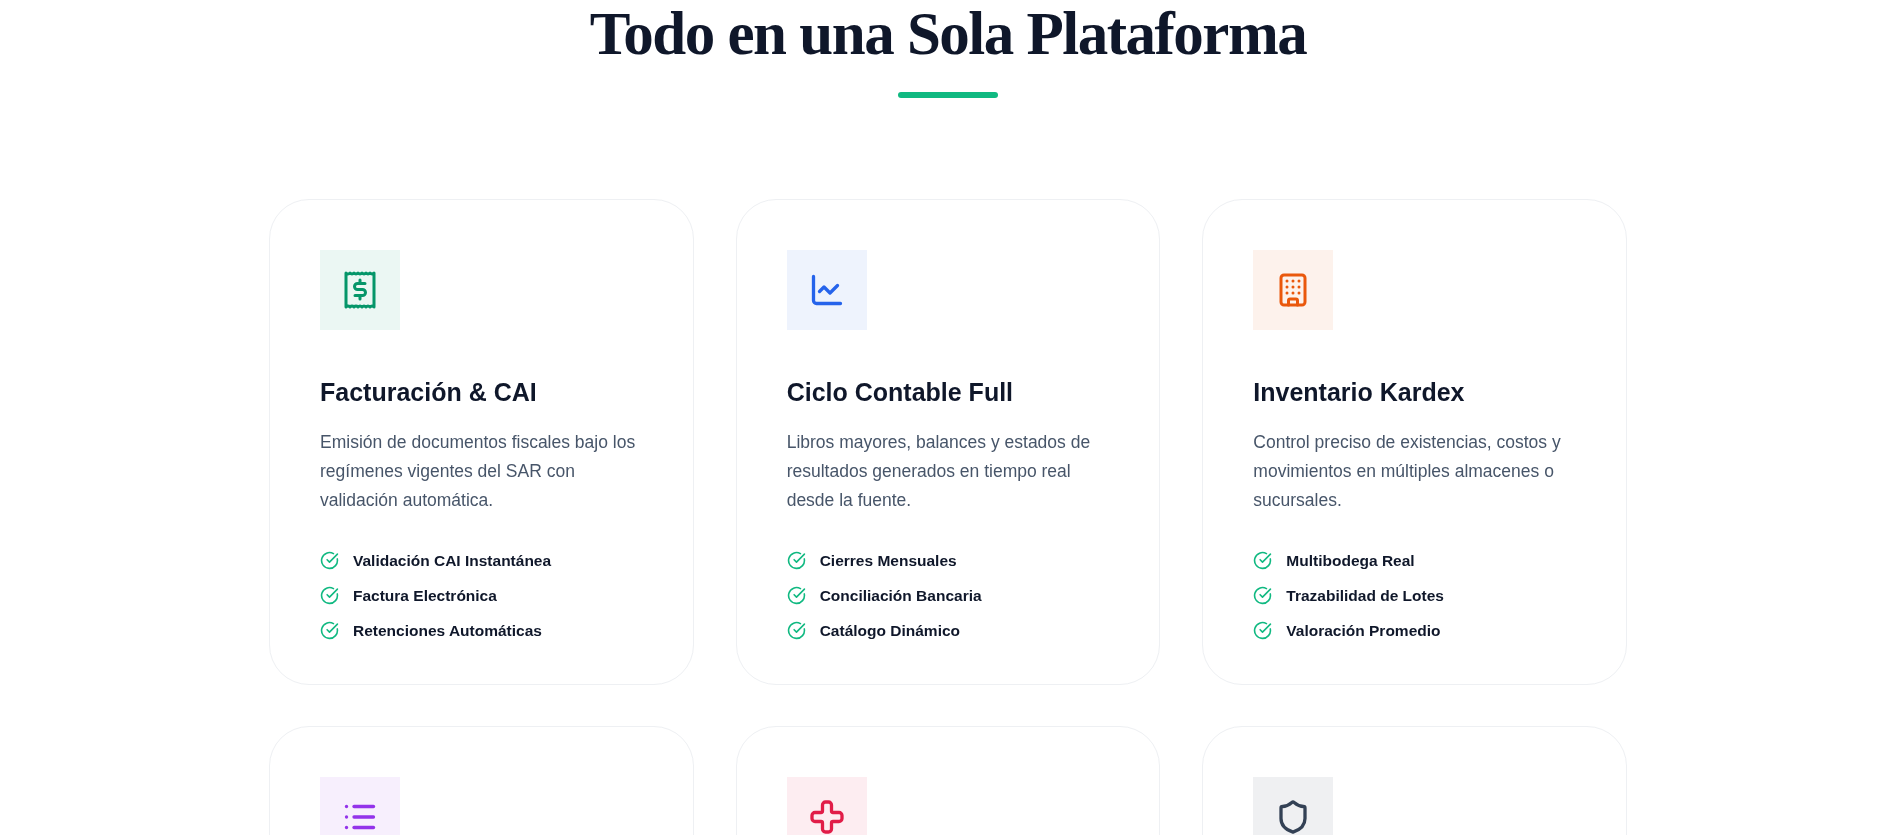 The image size is (1896, 835). I want to click on card-description: Emisión de documentos fiscales bajo los regímenes vigentes del SAR con validación automática., so click(478, 471).